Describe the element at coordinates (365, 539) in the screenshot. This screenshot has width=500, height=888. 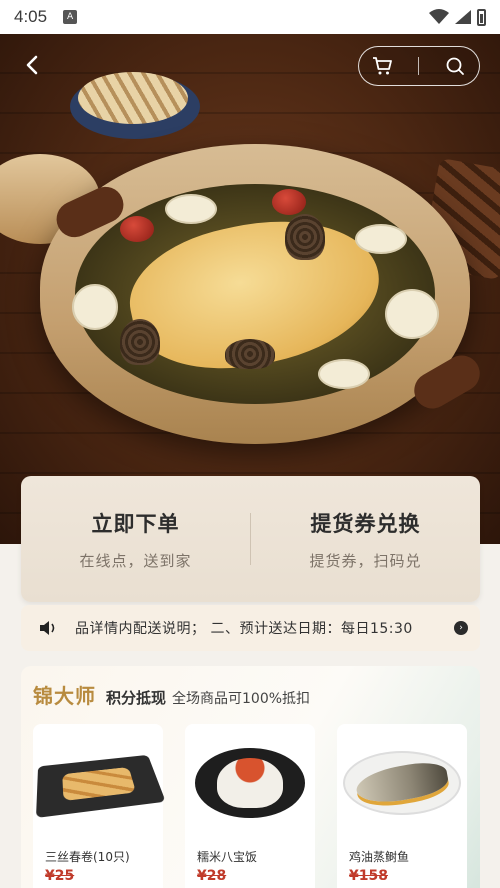
I see `voucher-redeem-button: 提货券兑换 提货券，扫码兑` at that location.